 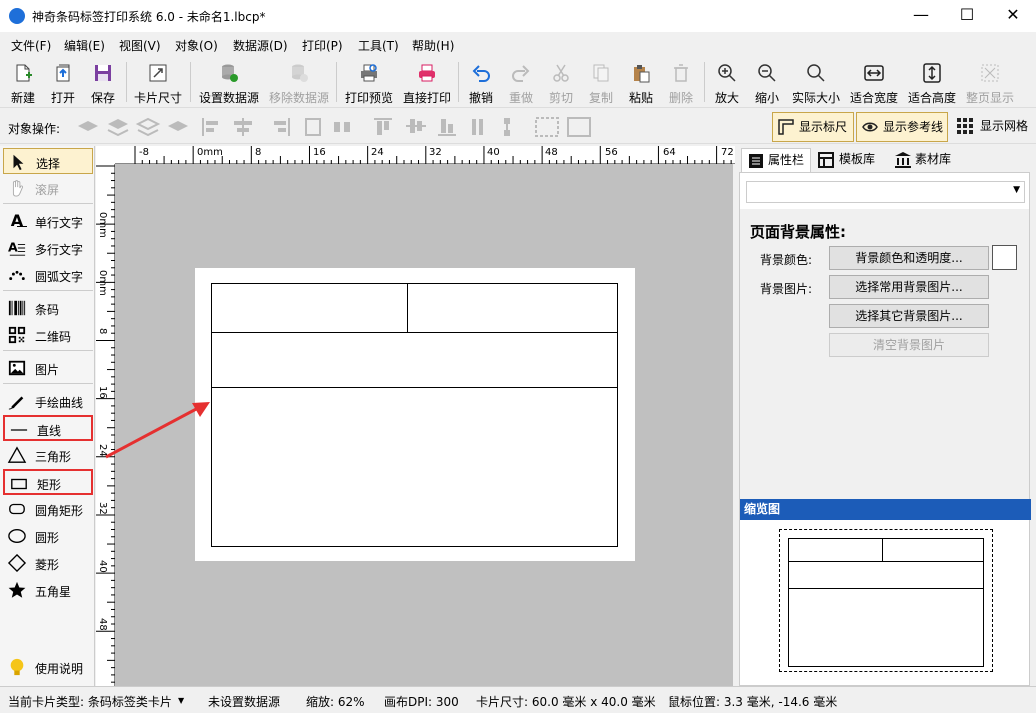 What do you see at coordinates (967, 16) in the screenshot?
I see `maximize-button: ☐` at bounding box center [967, 16].